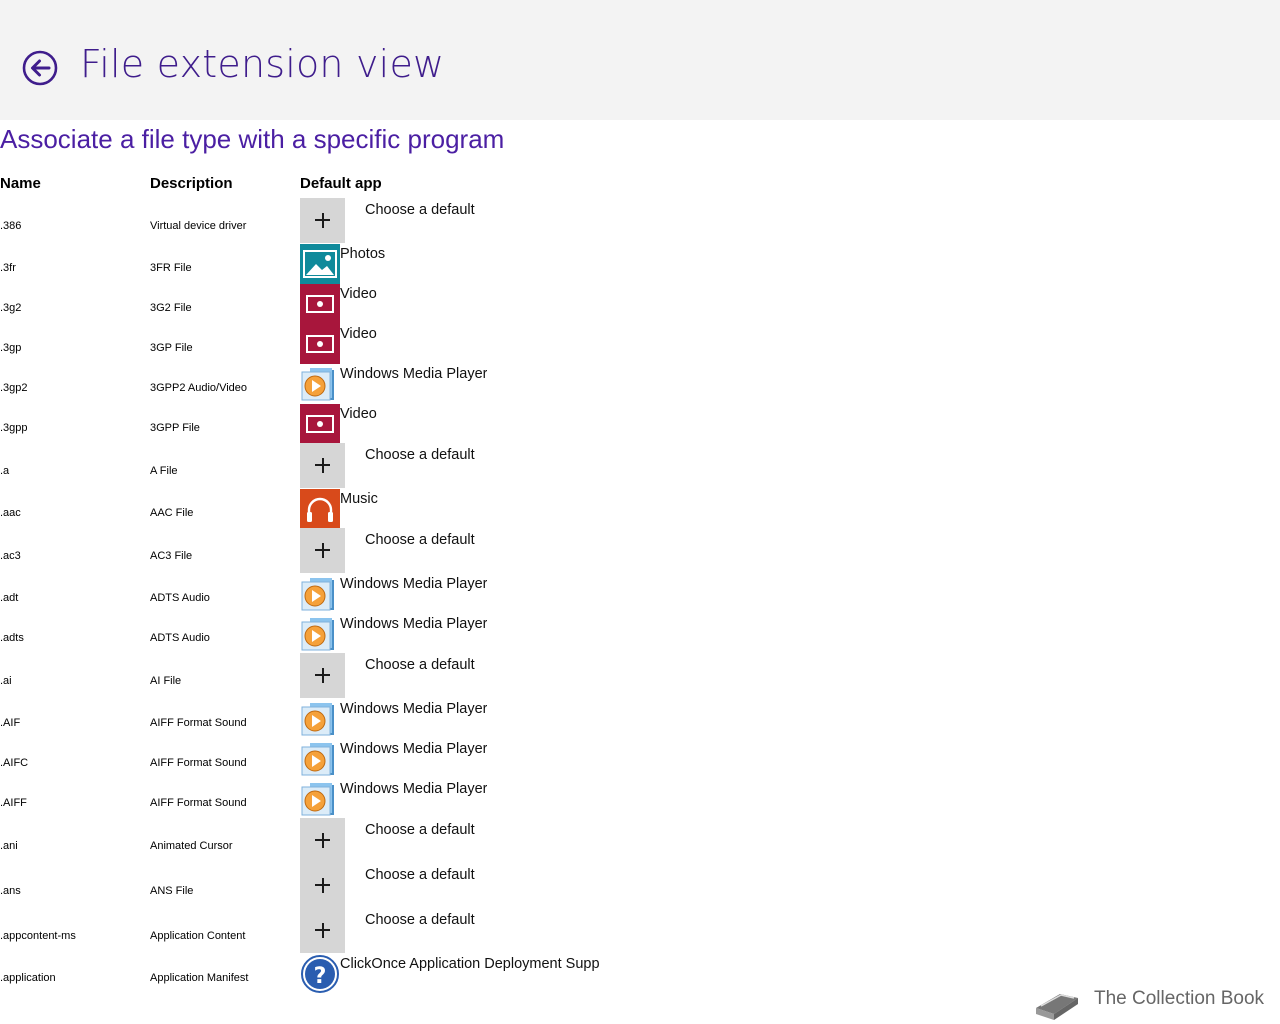 This screenshot has width=1280, height=1024. I want to click on extension-description: 3FR File, so click(171, 268).